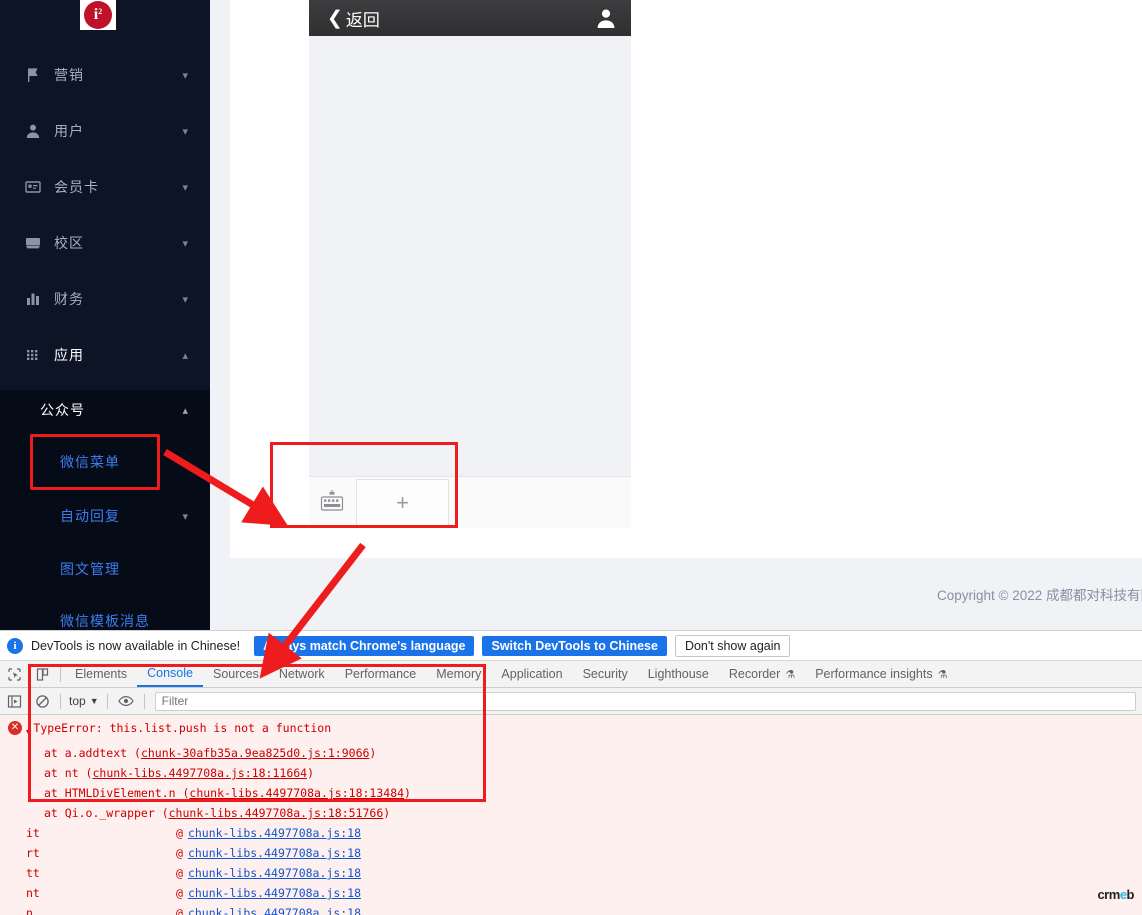 The width and height of the screenshot is (1142, 915). What do you see at coordinates (362, 20) in the screenshot?
I see `phone-back-label: 返回` at bounding box center [362, 20].